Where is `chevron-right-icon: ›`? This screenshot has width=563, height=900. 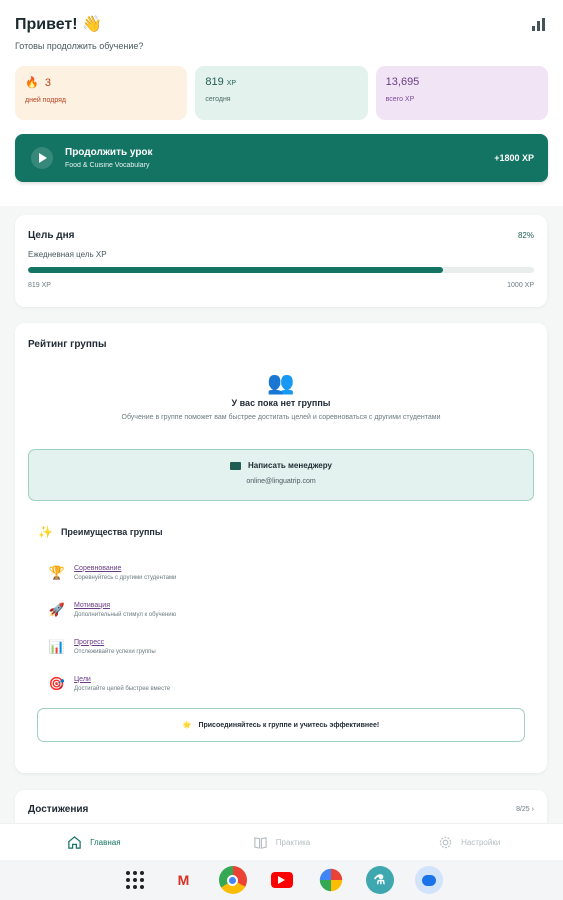 chevron-right-icon: › is located at coordinates (532, 809).